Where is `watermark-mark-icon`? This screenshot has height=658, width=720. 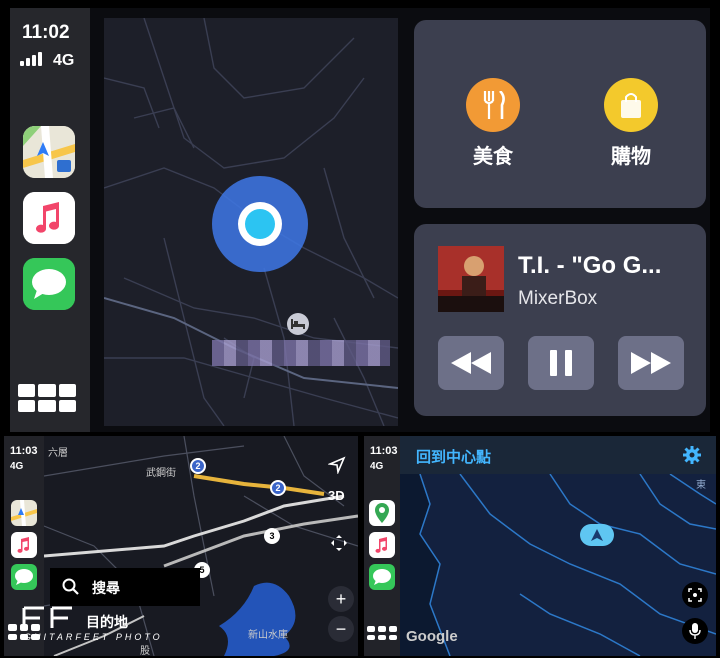
watermark-mark-icon is located at coordinates (47, 617).